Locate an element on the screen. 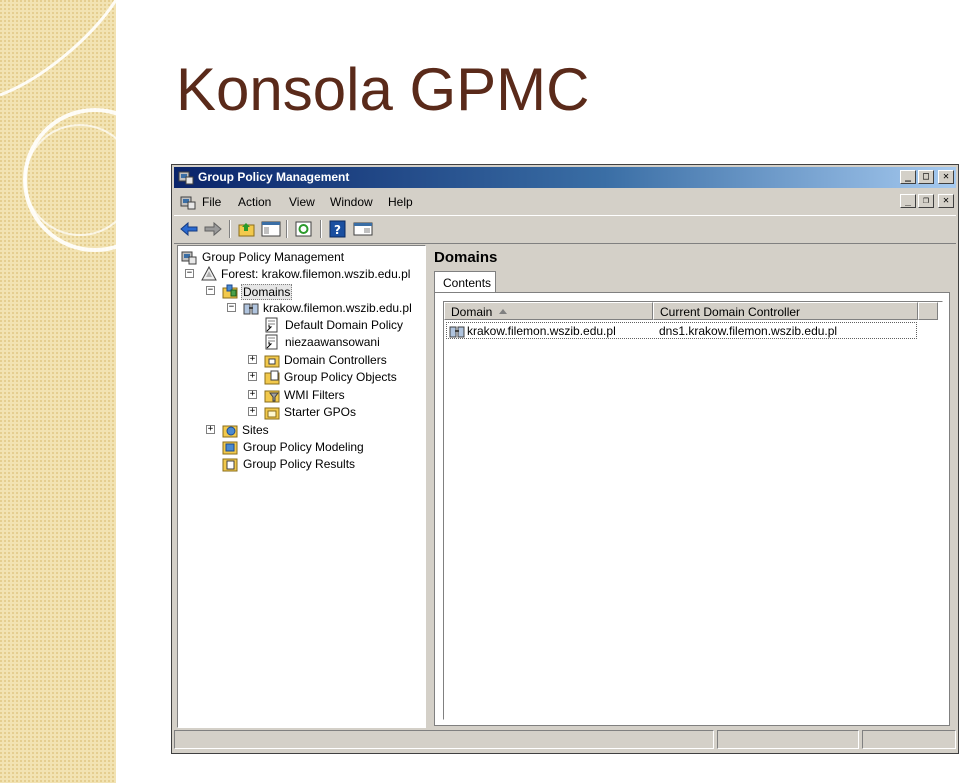  tree-item-label: niezaawansowani is located at coordinates (332, 342).